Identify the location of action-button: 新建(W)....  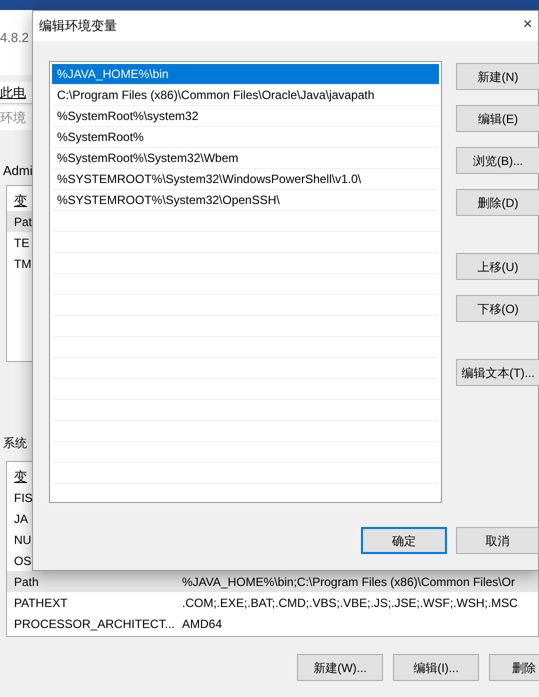
(340, 667).